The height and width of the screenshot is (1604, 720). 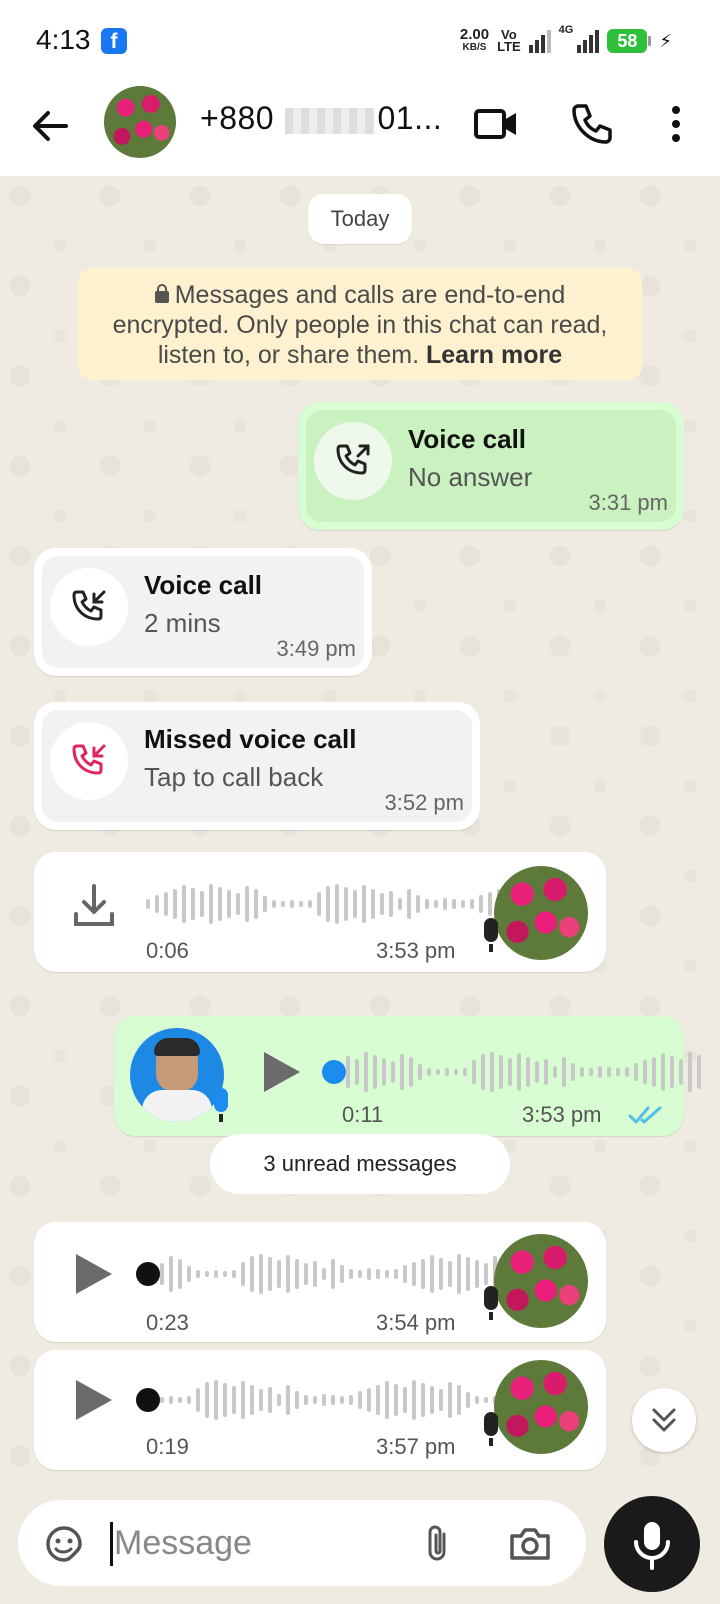 I want to click on unread-messages-divider: 3 unread messages, so click(x=360, y=1164).